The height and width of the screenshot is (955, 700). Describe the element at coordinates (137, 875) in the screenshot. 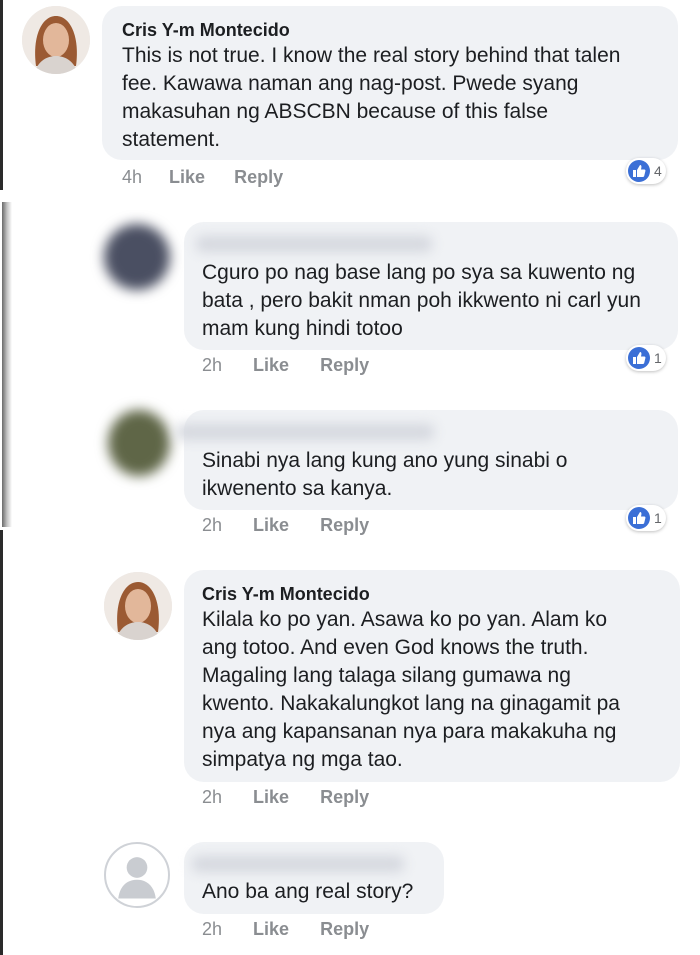

I see `default-avatar-icon` at that location.